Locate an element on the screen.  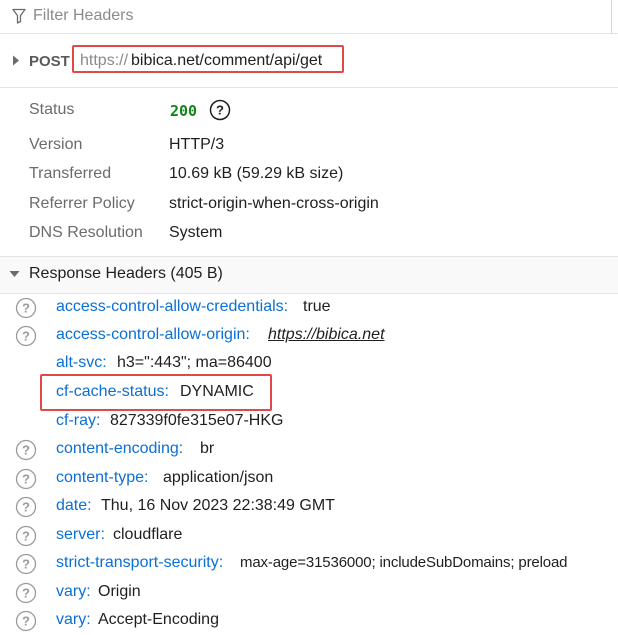
caret-down-icon is located at coordinates (14, 274).